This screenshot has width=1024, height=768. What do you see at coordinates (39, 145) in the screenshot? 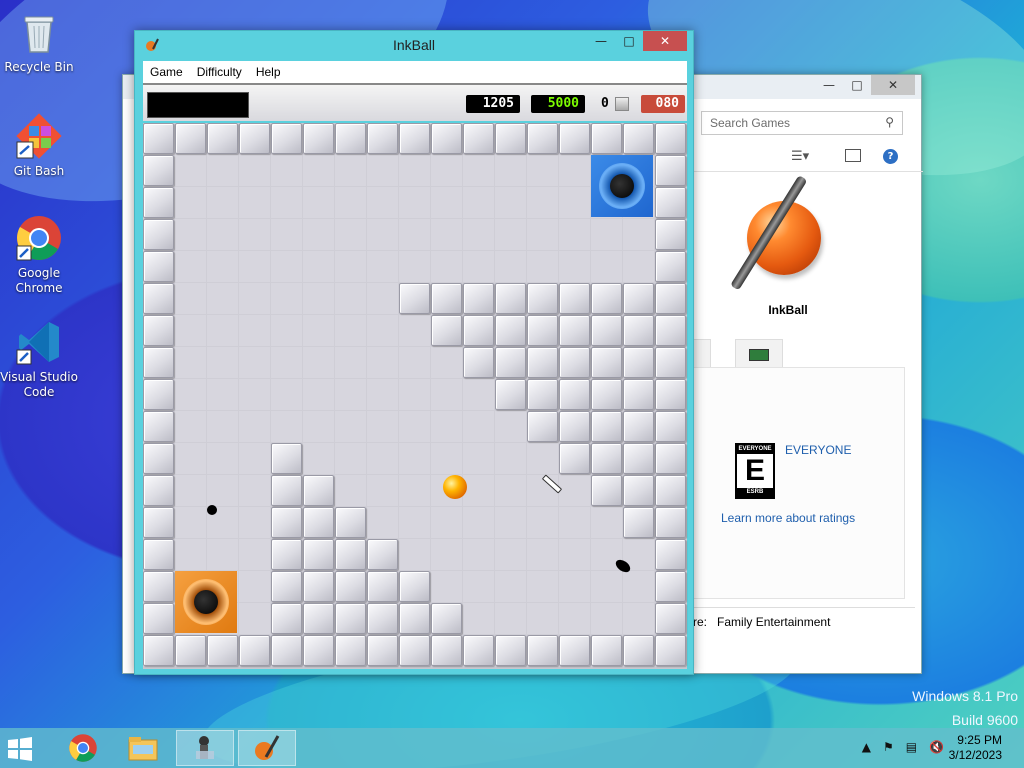
I see `desktop-icon-git-bash: Git Bash` at bounding box center [39, 145].